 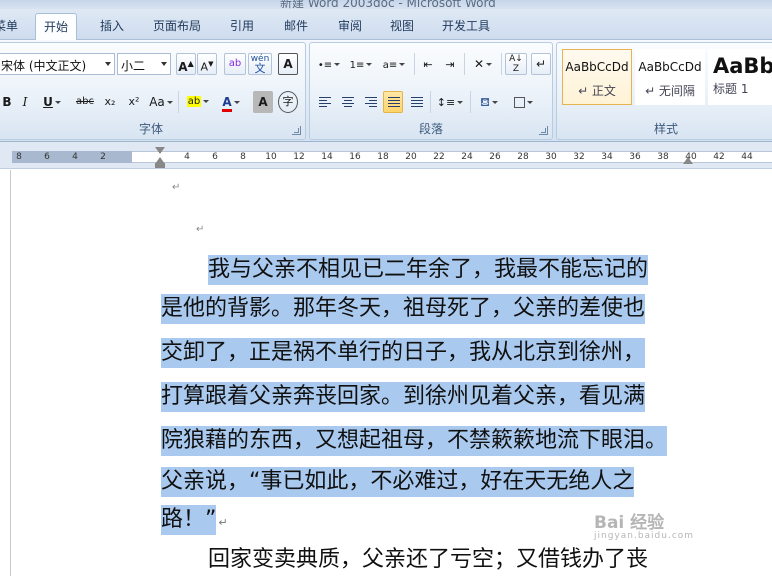 I want to click on ruler-number: 4, so click(x=187, y=157).